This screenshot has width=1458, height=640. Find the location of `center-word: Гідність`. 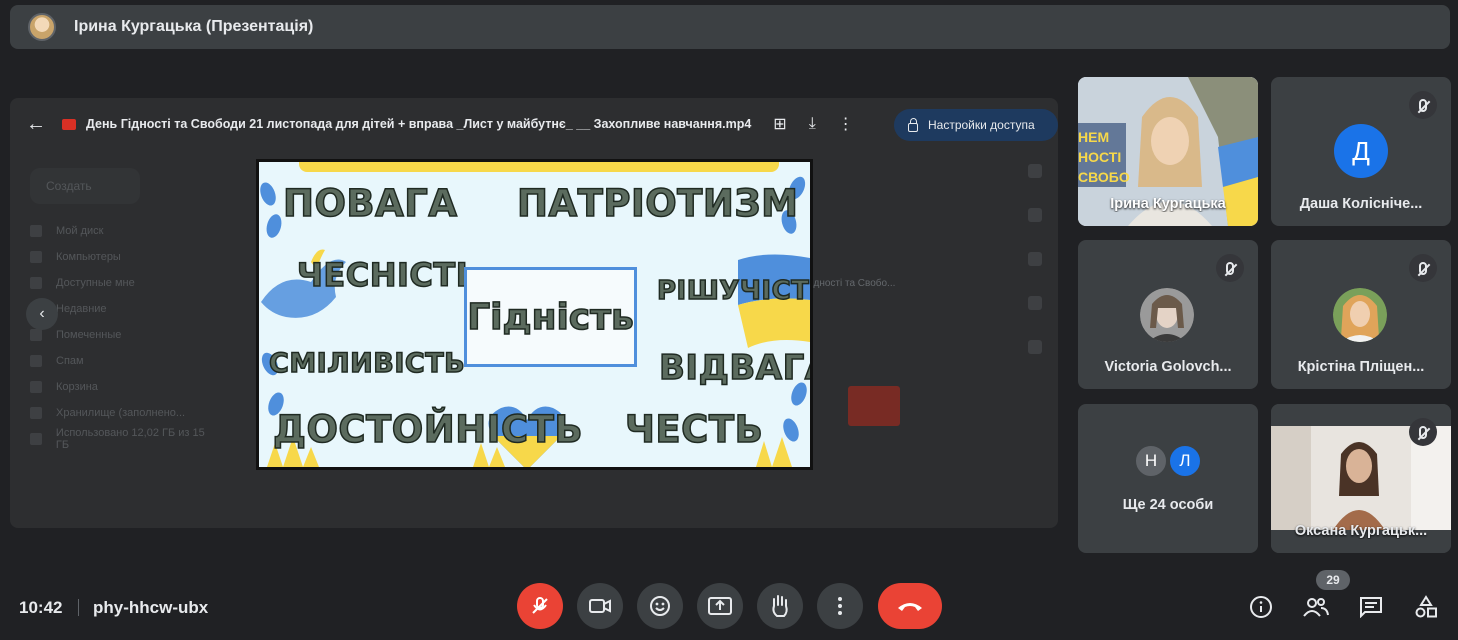

center-word: Гідність is located at coordinates (550, 317).